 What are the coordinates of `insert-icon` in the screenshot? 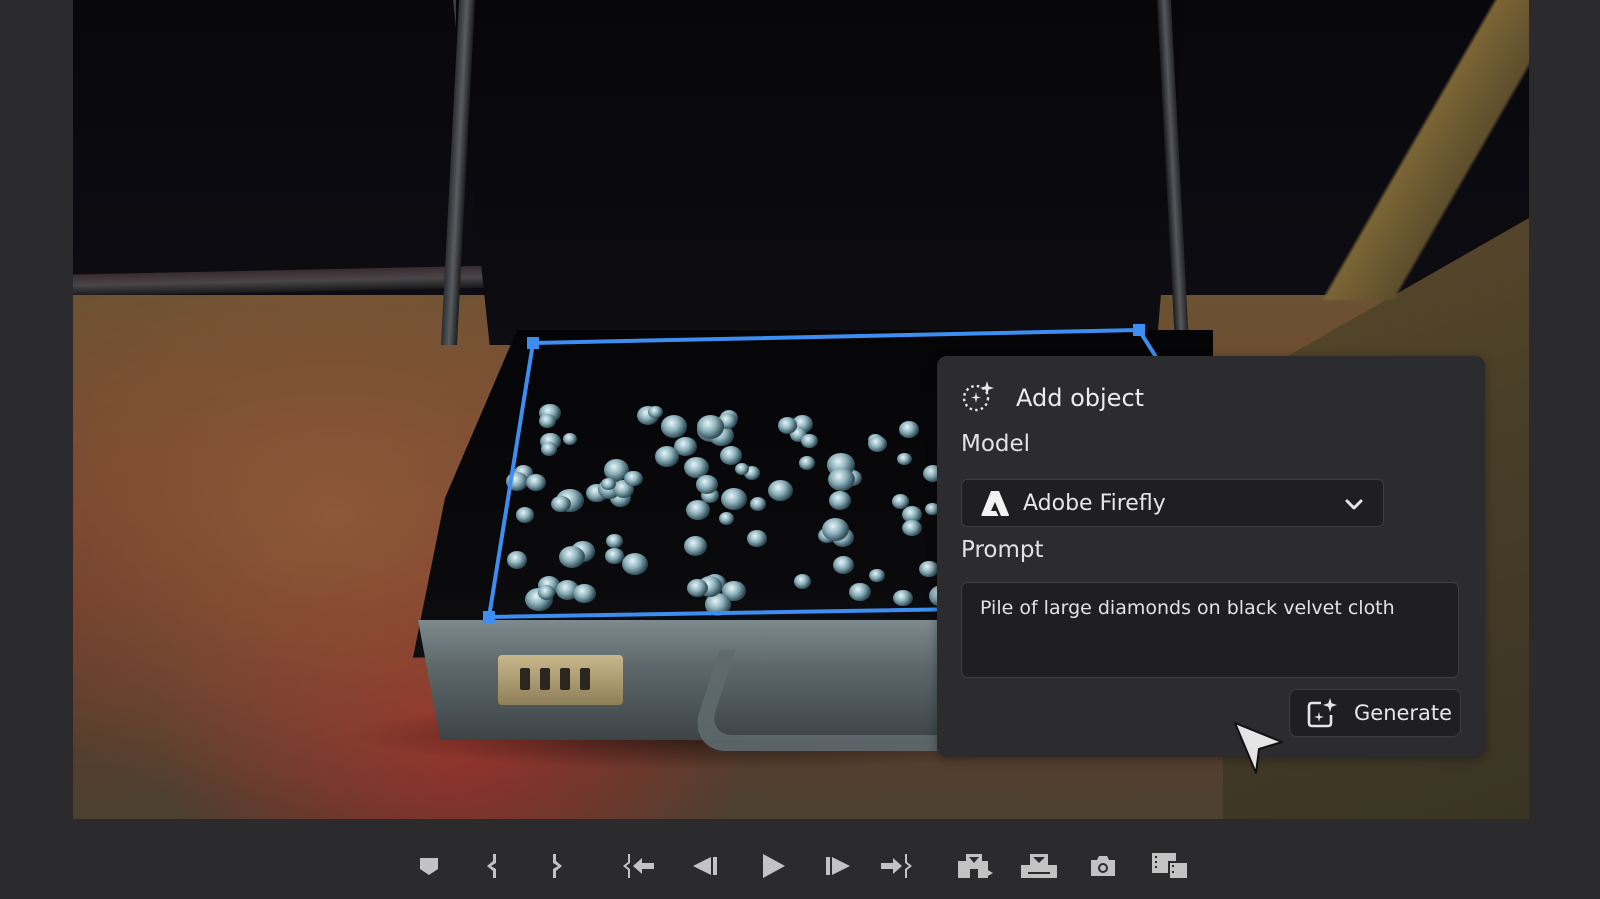 It's located at (975, 868).